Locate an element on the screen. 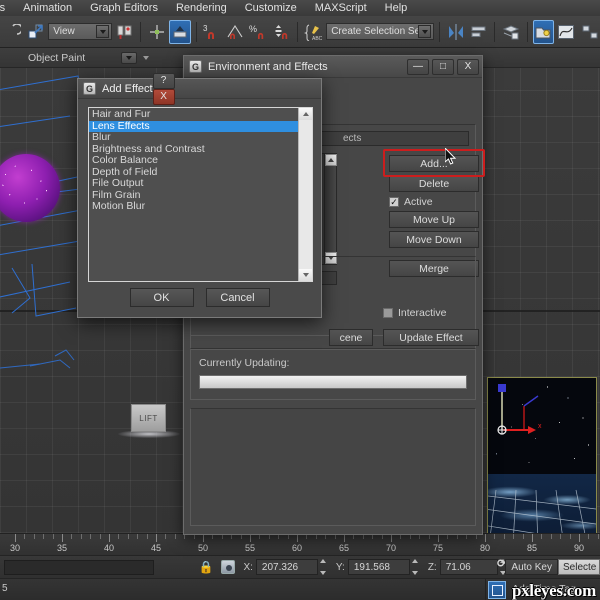 Image resolution: width=600 pixels, height=600 pixels. x-field: 207.326 is located at coordinates (286, 567).